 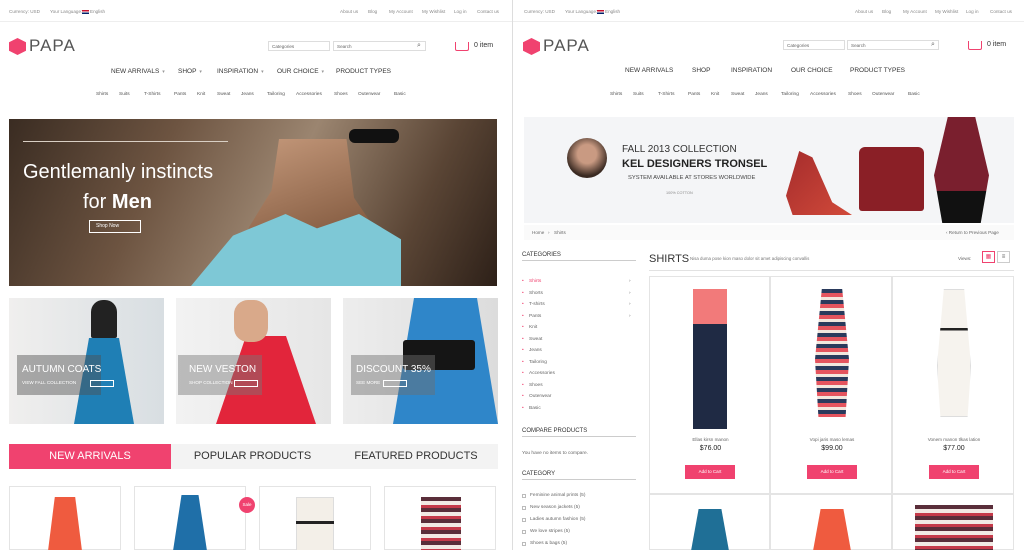 What do you see at coordinates (972, 232) in the screenshot?
I see `return-link: ‹ Return to Previous Page` at bounding box center [972, 232].